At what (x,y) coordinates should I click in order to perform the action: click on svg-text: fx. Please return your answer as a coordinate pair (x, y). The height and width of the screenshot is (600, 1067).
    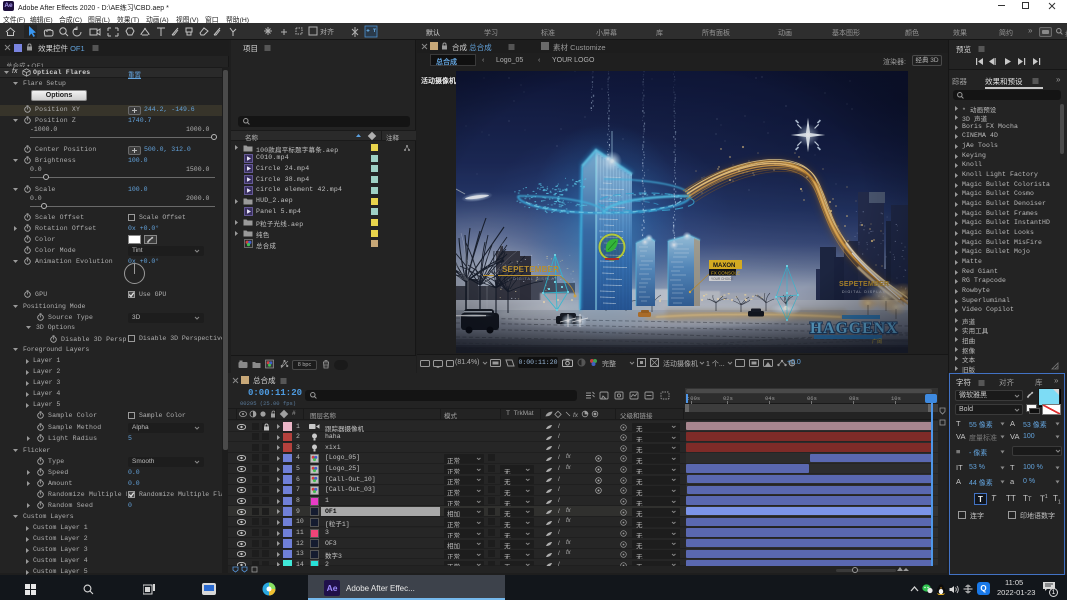
    Looking at the image, I should click on (576, 415).